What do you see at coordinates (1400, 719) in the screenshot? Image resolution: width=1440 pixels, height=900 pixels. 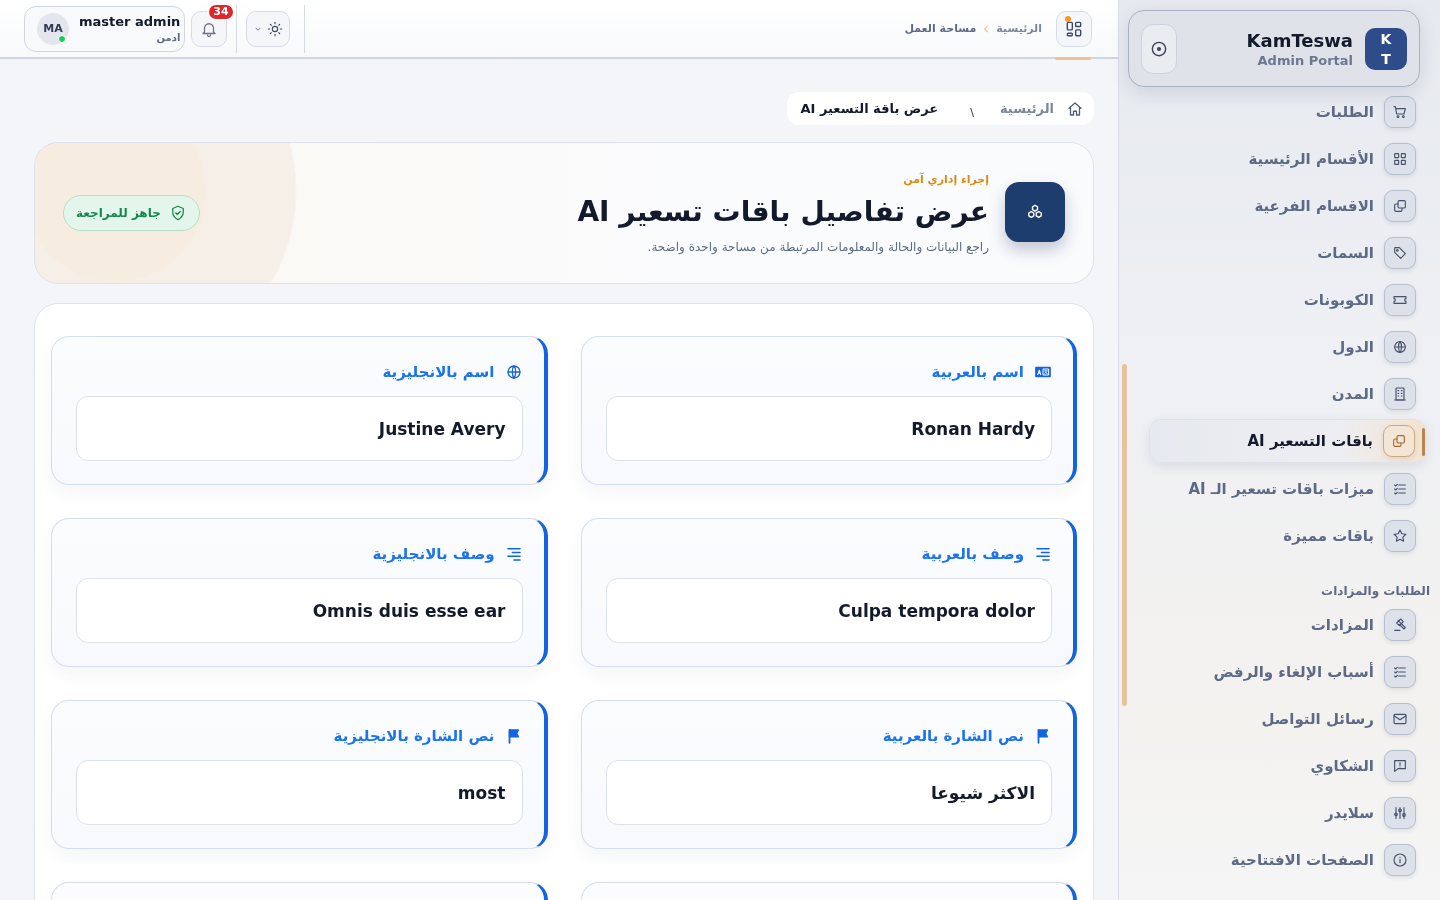 I see `mail-icon` at bounding box center [1400, 719].